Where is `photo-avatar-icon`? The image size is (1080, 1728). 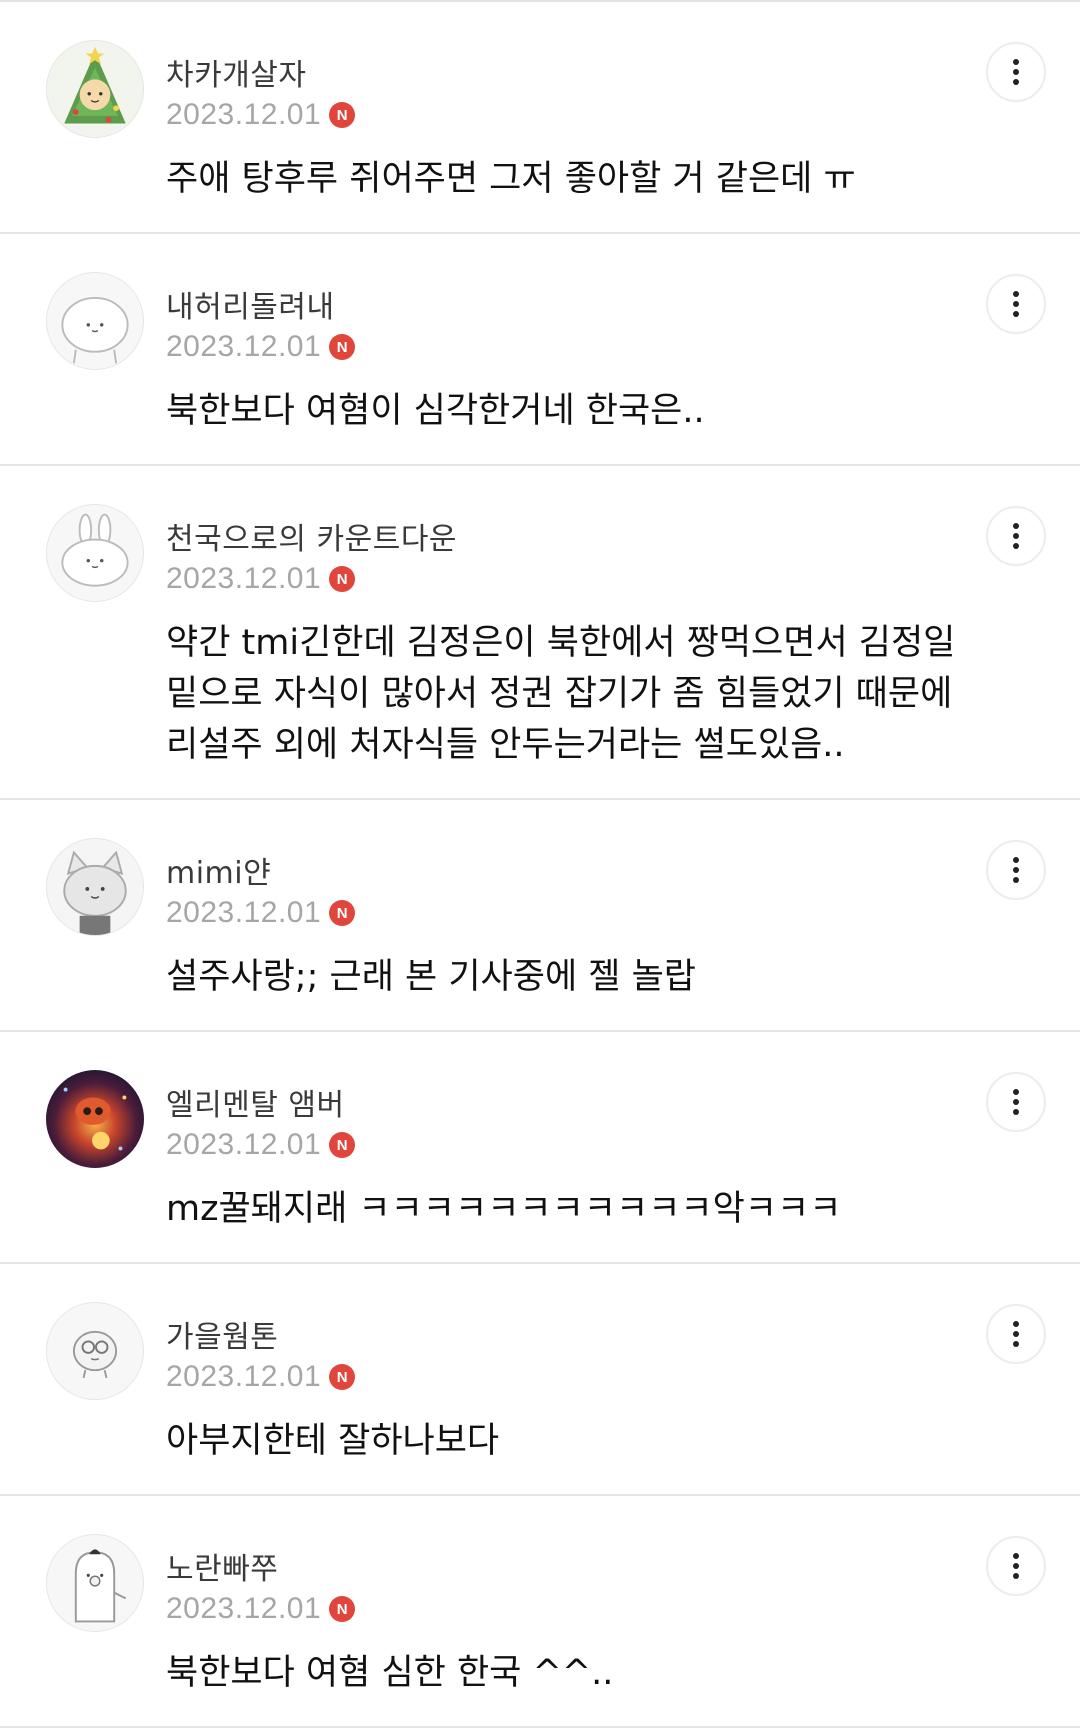 photo-avatar-icon is located at coordinates (95, 1119).